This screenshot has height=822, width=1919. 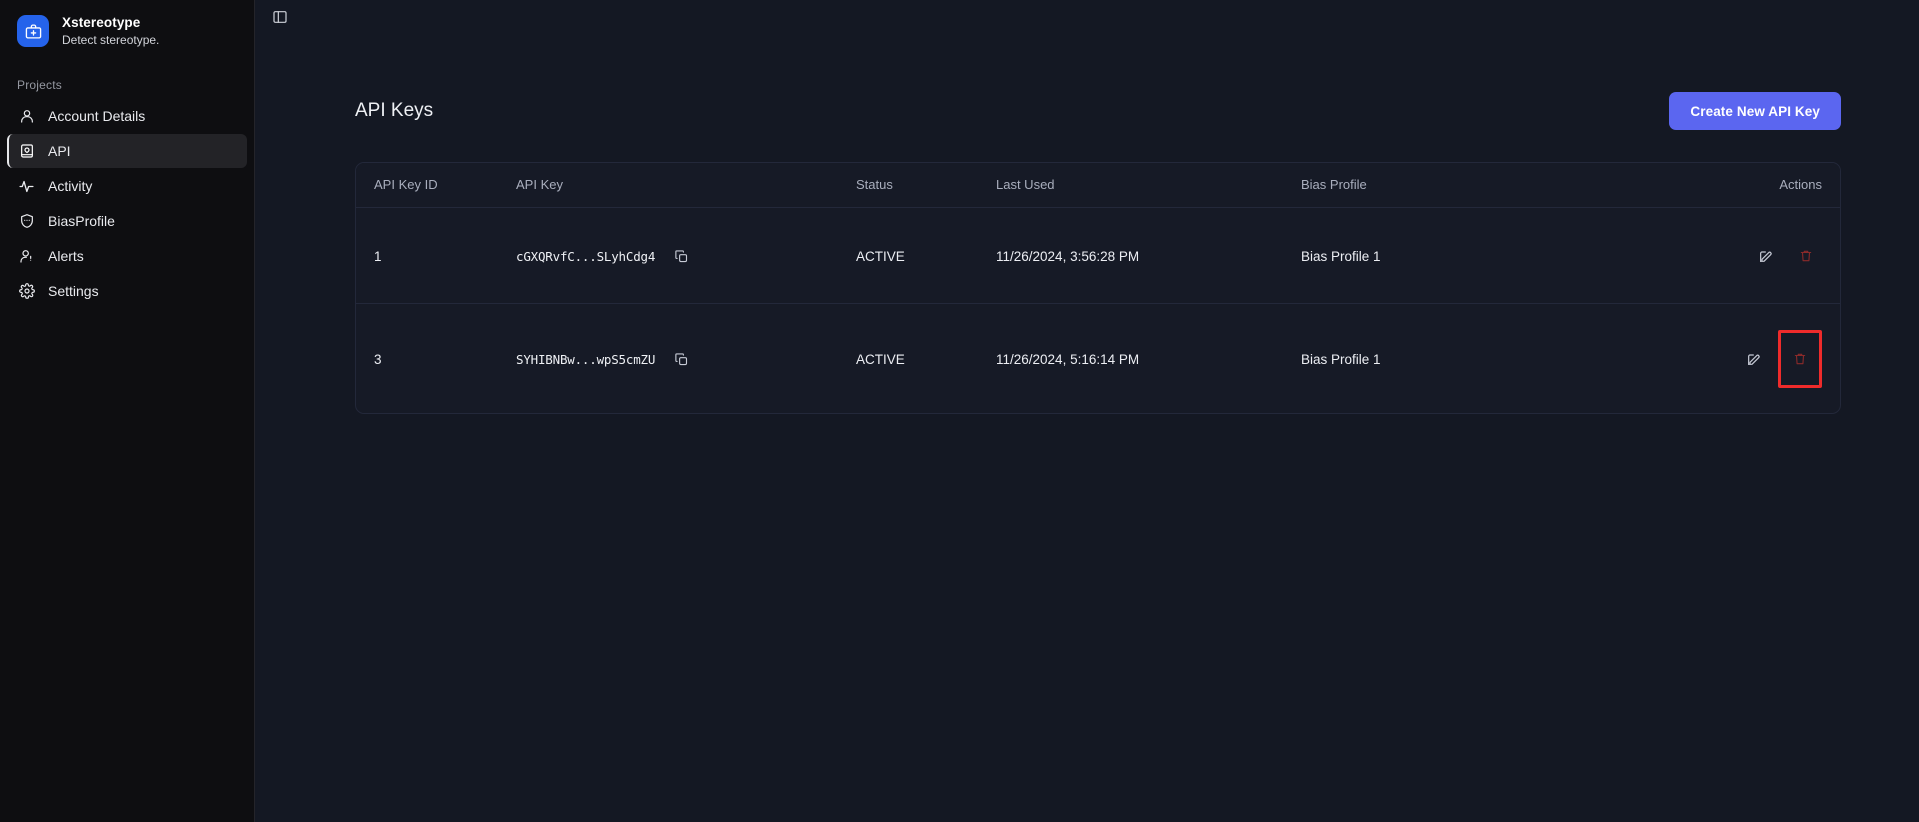 I want to click on brand-tagline: Detect stereotype., so click(x=111, y=39).